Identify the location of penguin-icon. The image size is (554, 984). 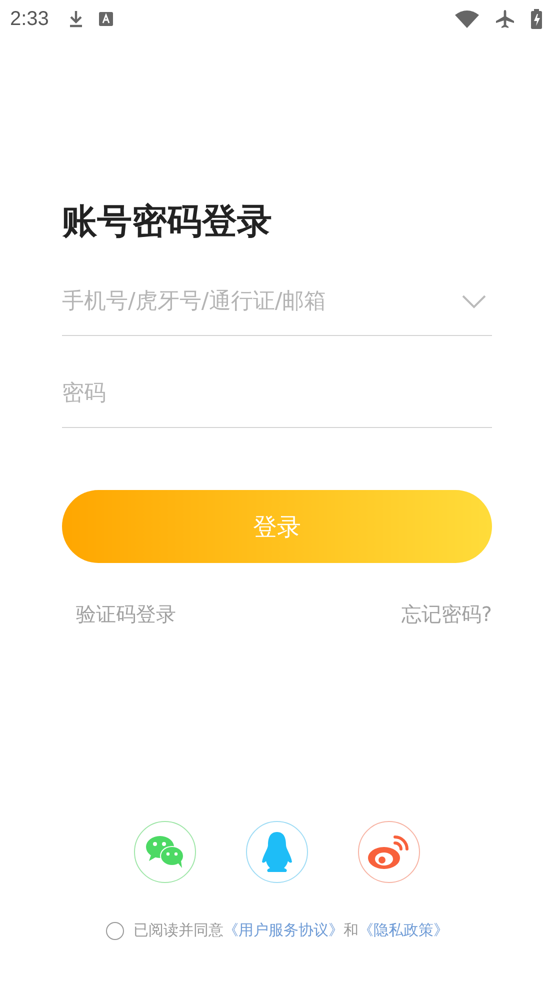
(277, 852).